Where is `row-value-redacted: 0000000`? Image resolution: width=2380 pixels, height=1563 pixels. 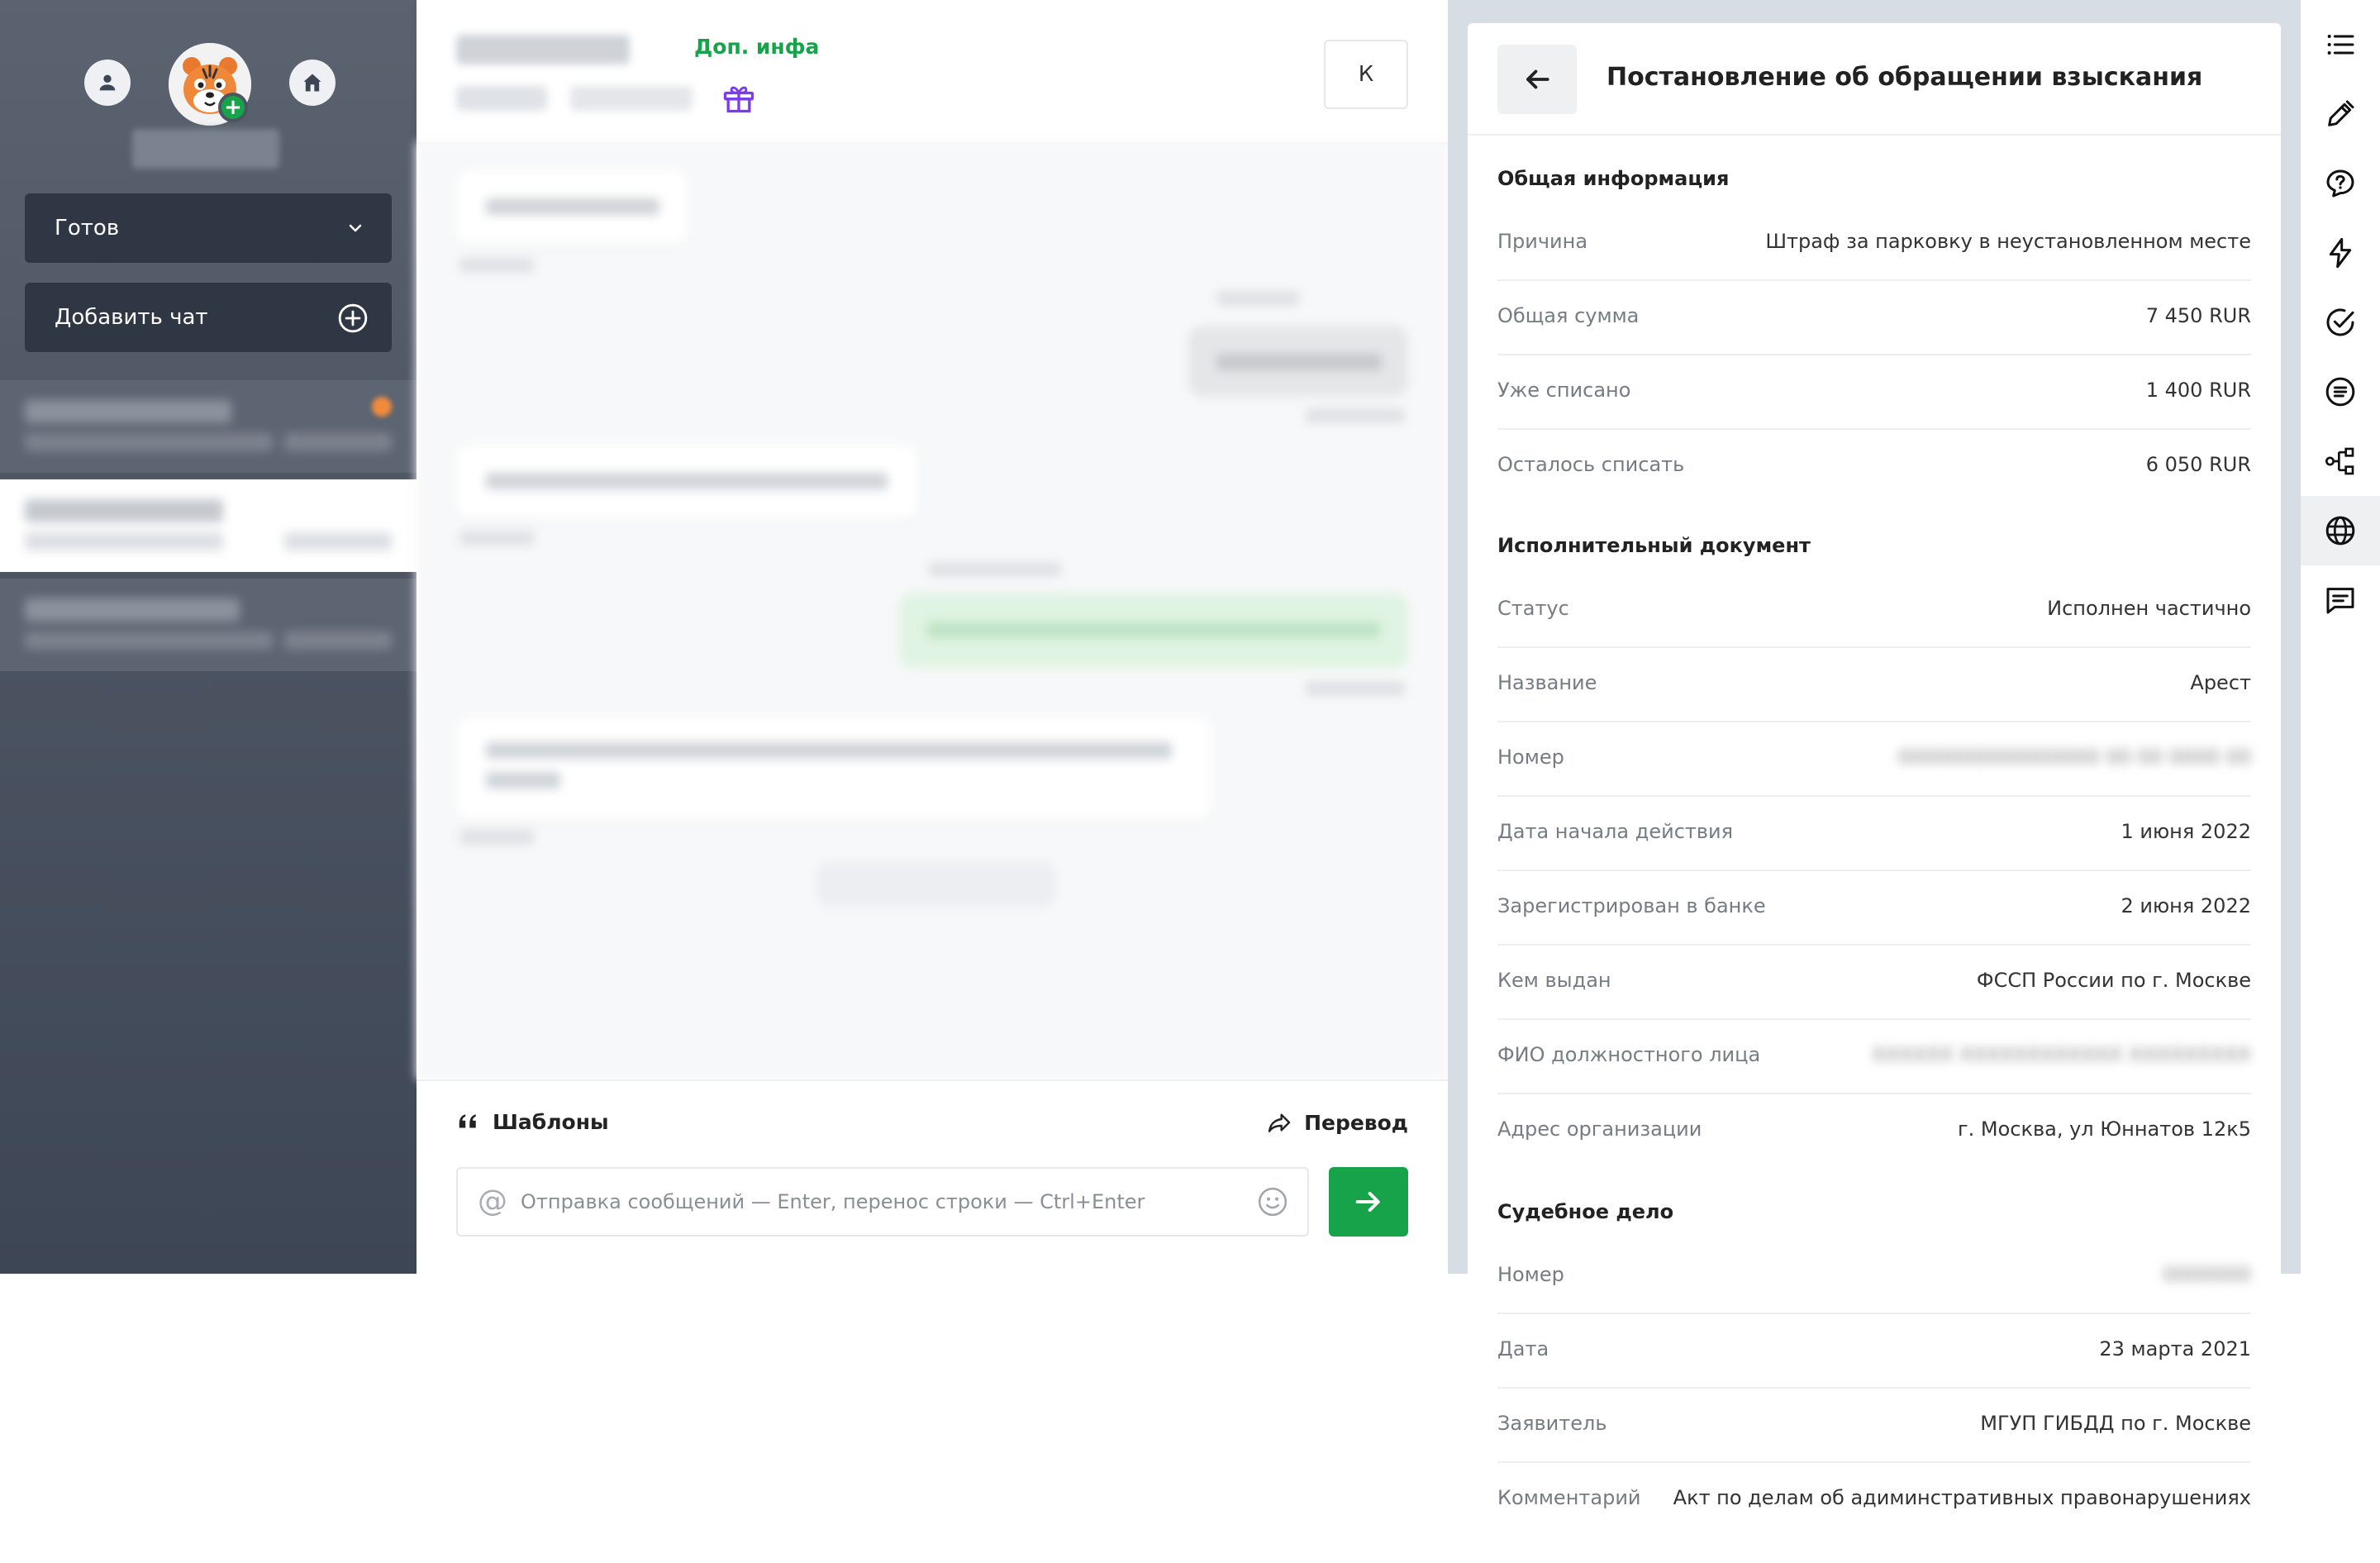
row-value-redacted: 0000000 is located at coordinates (2207, 1274).